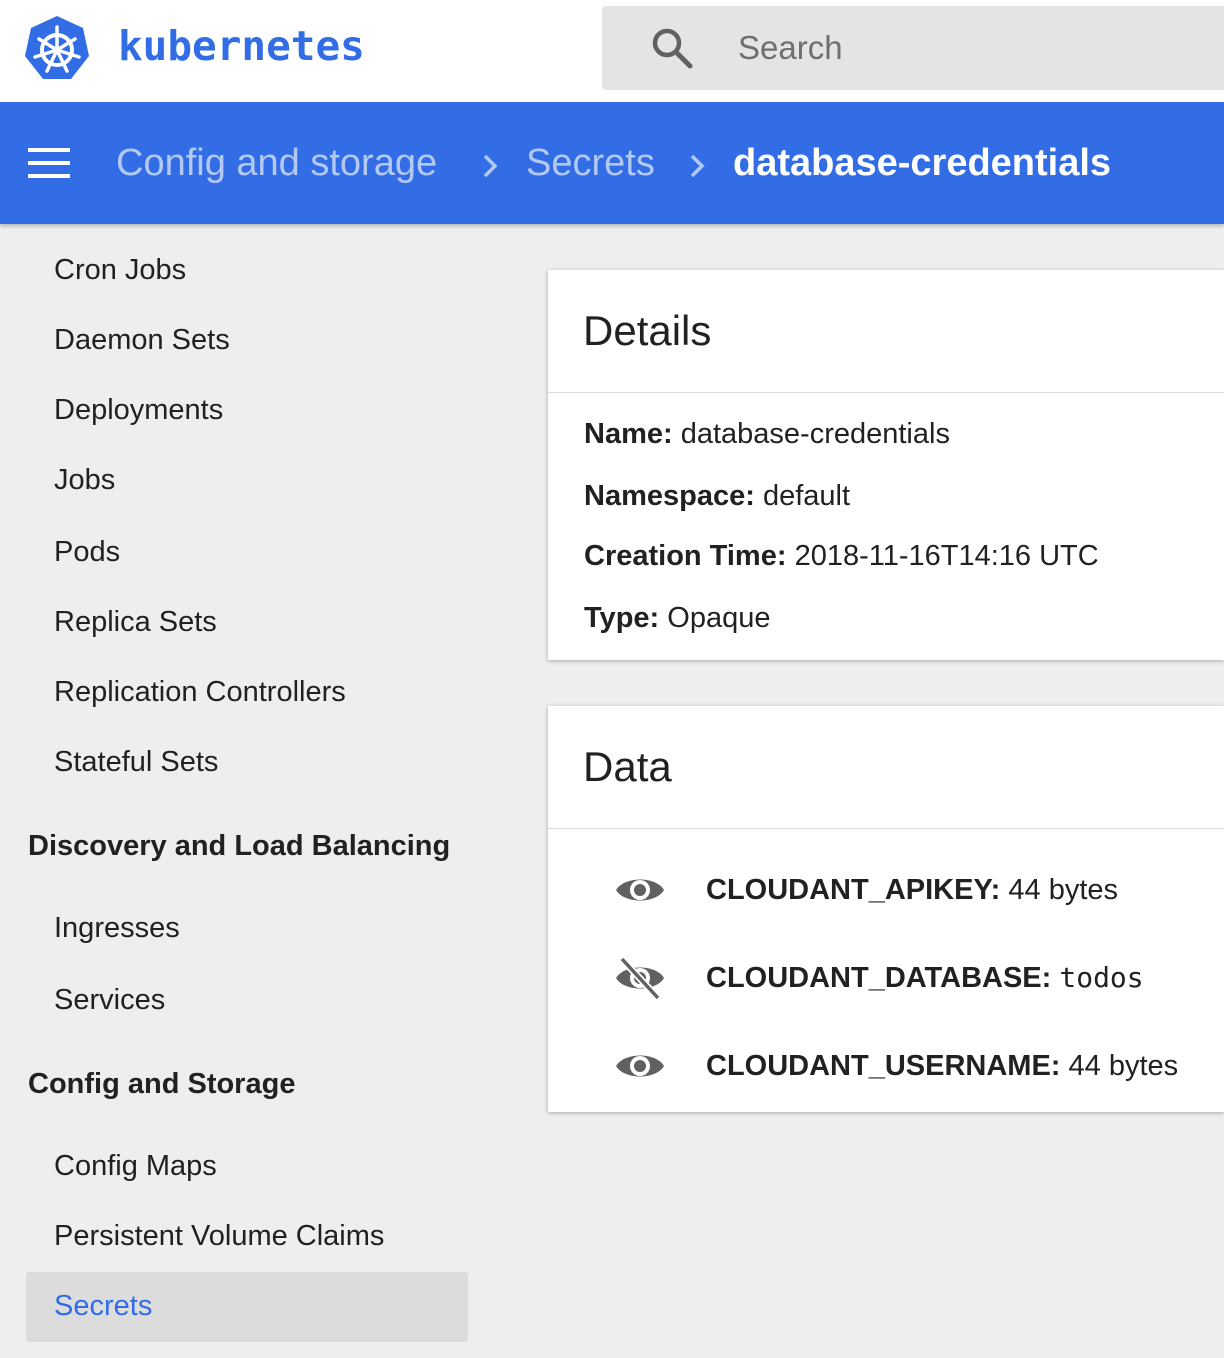  I want to click on sidebar-section-config-storage: Config and Storage, so click(161, 1084).